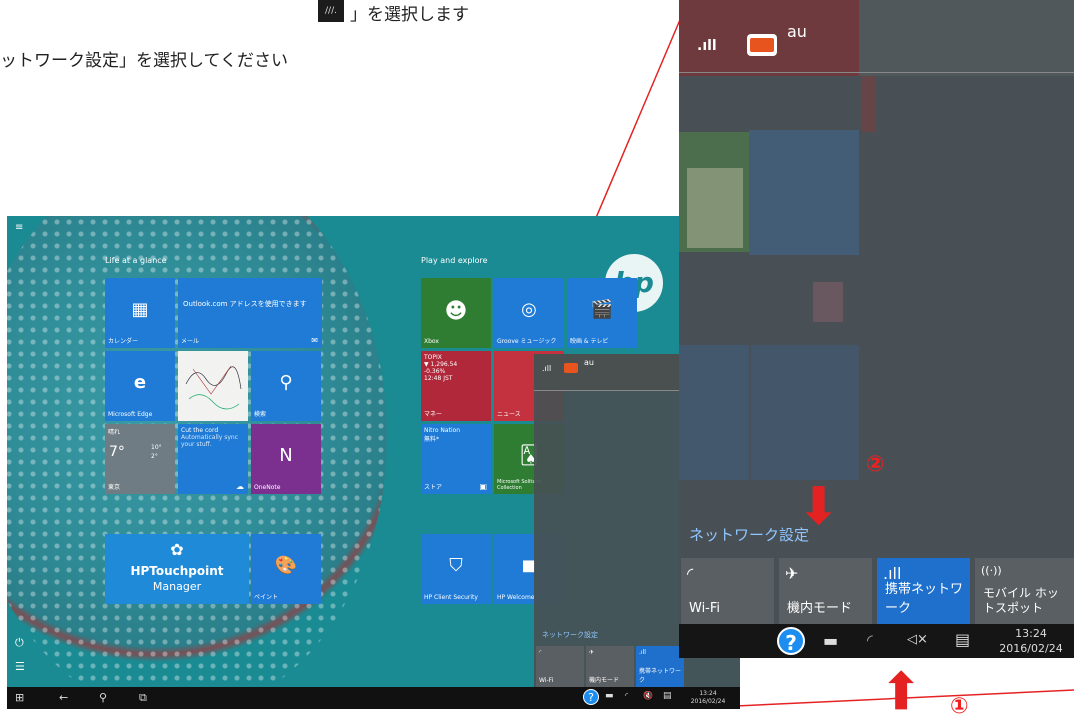 This screenshot has width=1074, height=727. I want to click on cellular-icon: .ıll, so click(642, 652).